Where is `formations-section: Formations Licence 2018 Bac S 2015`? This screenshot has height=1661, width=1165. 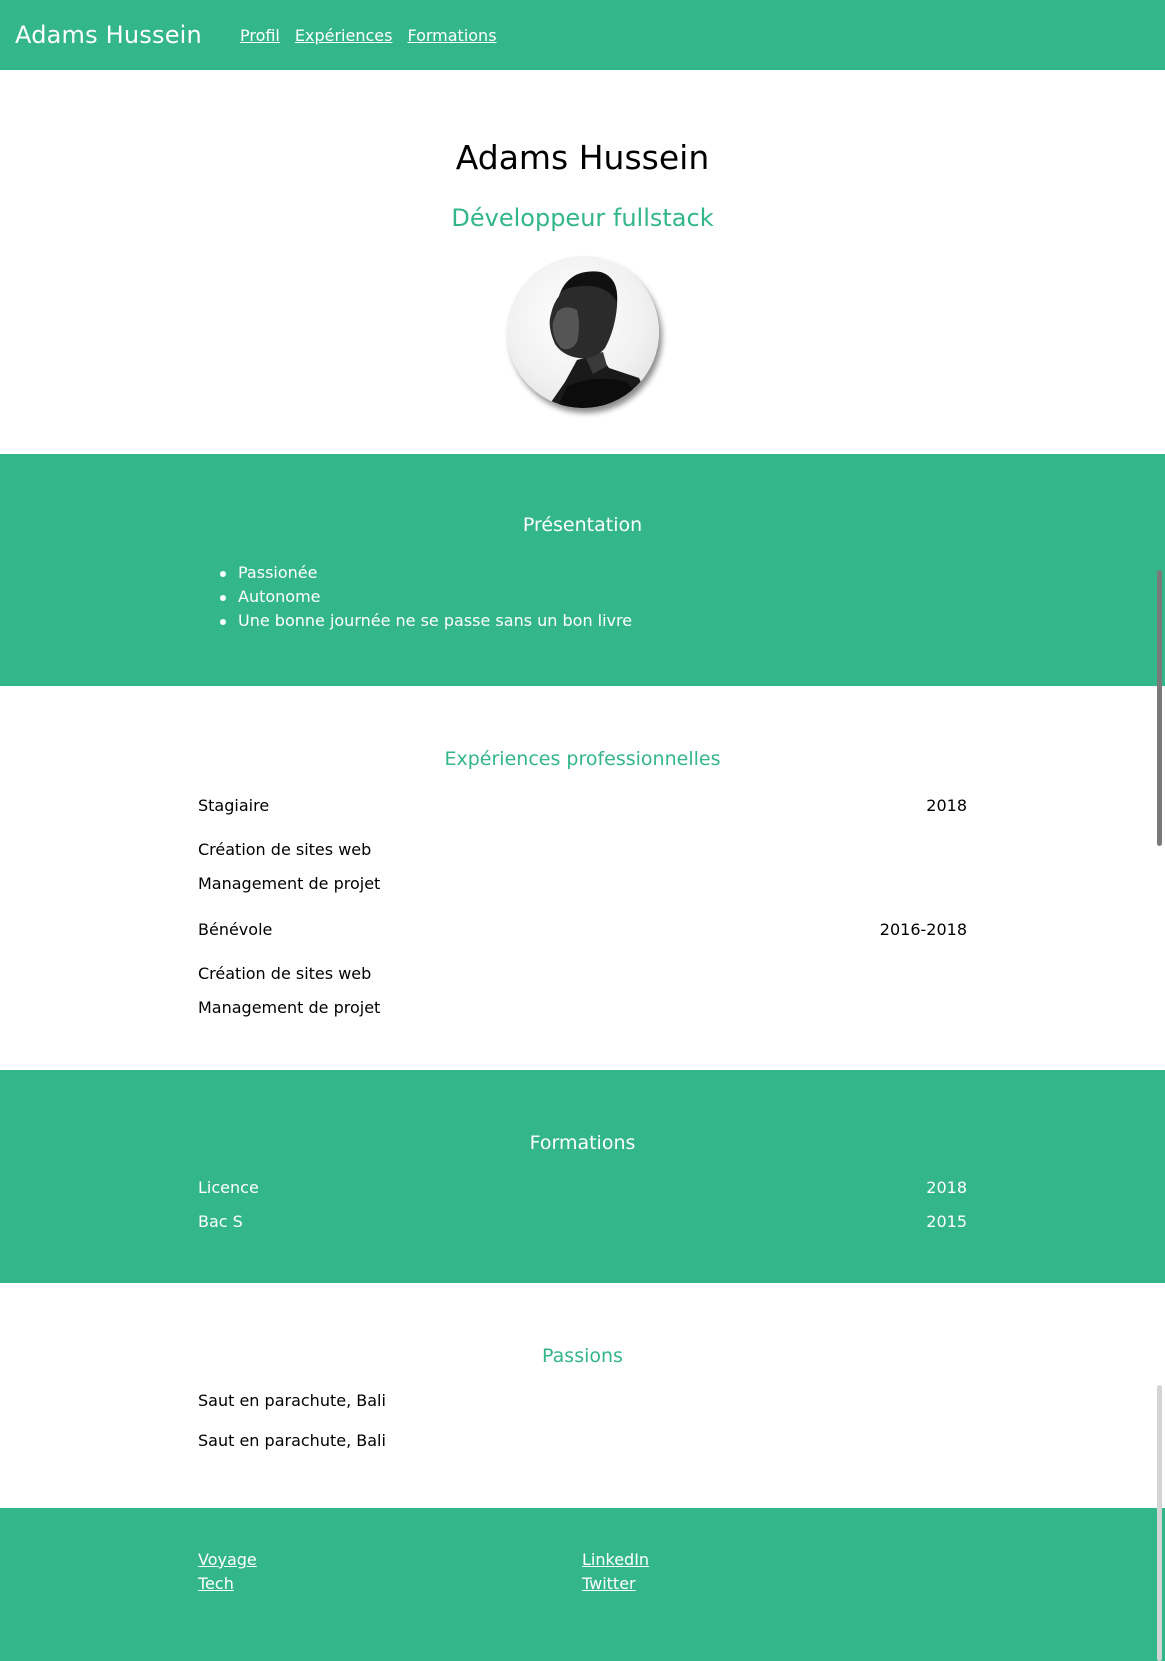 formations-section: Formations Licence 2018 Bac S 2015 is located at coordinates (582, 1176).